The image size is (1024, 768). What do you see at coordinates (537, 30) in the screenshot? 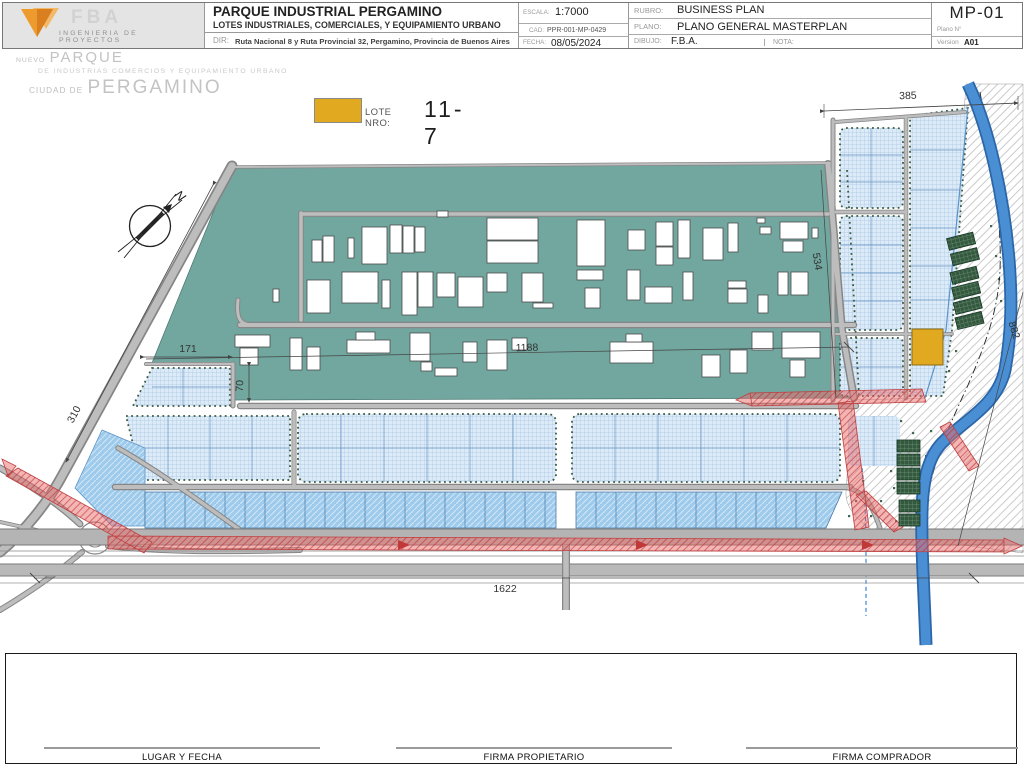
I see `cad-label: CAD:` at bounding box center [537, 30].